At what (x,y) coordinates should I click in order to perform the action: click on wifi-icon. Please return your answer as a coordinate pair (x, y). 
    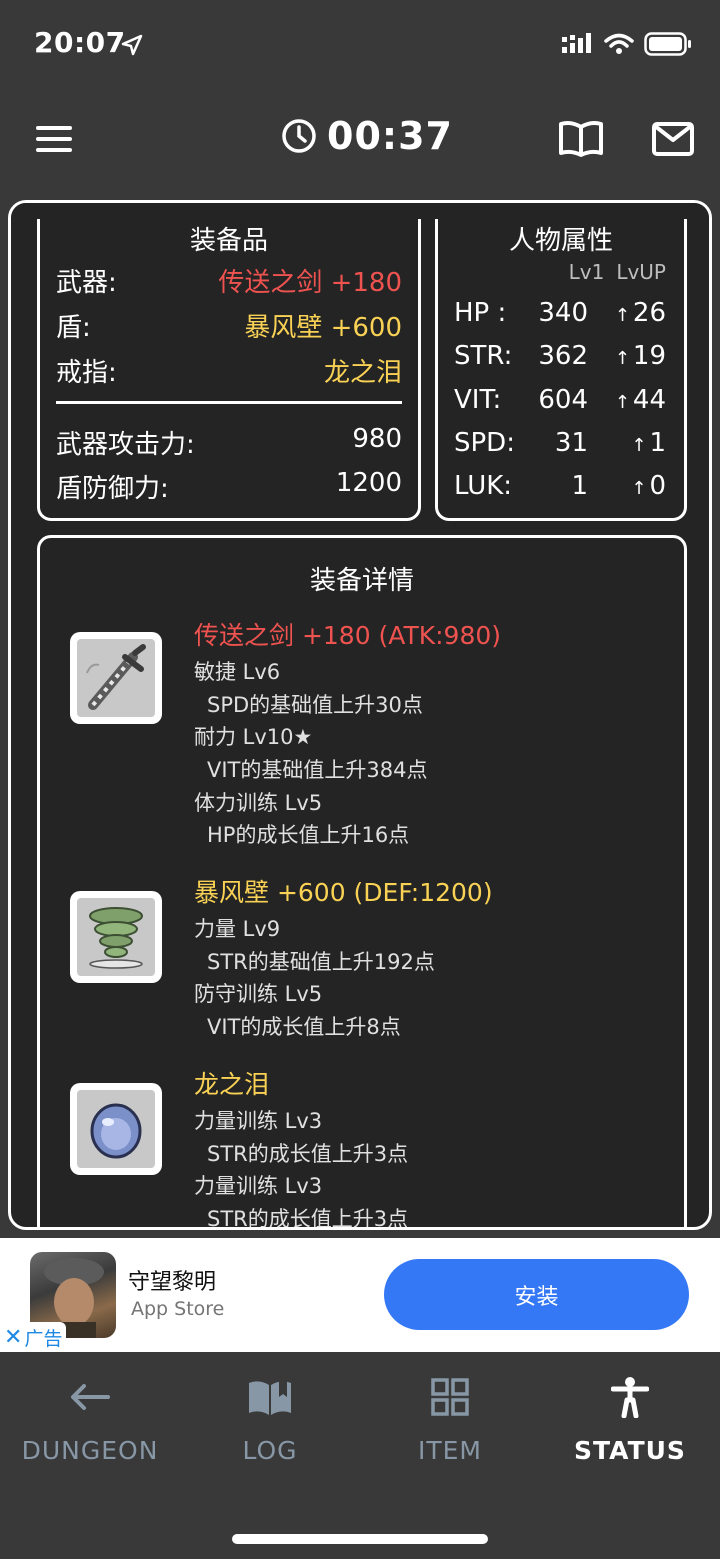
    Looking at the image, I should click on (619, 43).